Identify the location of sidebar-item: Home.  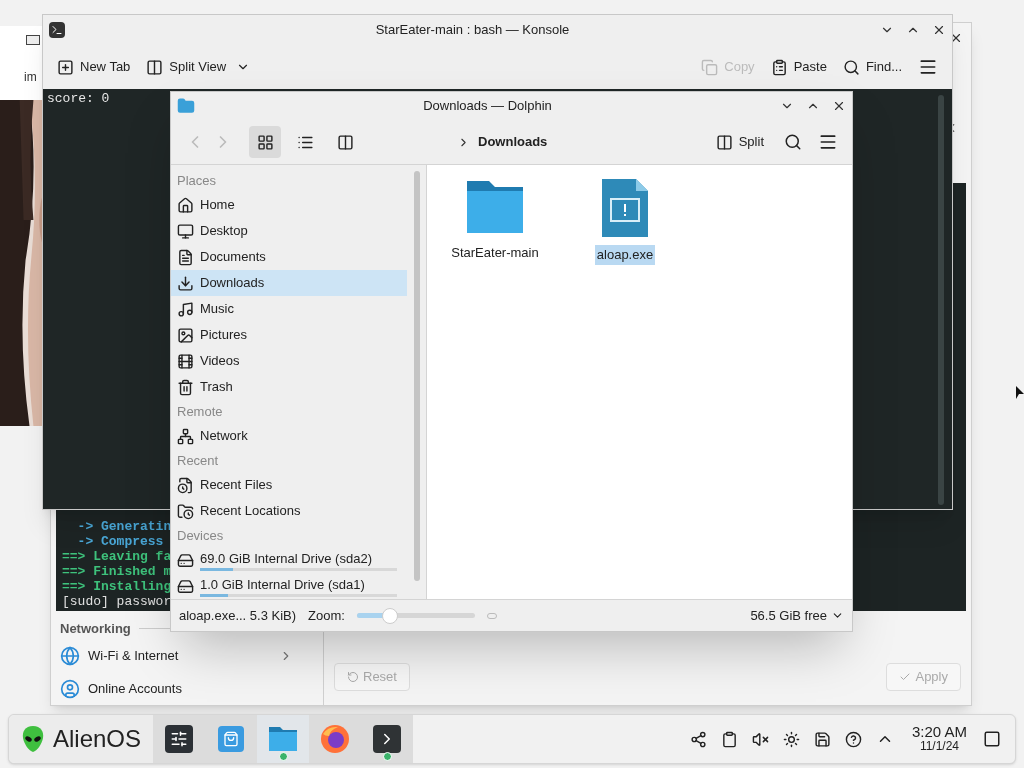
(289, 205).